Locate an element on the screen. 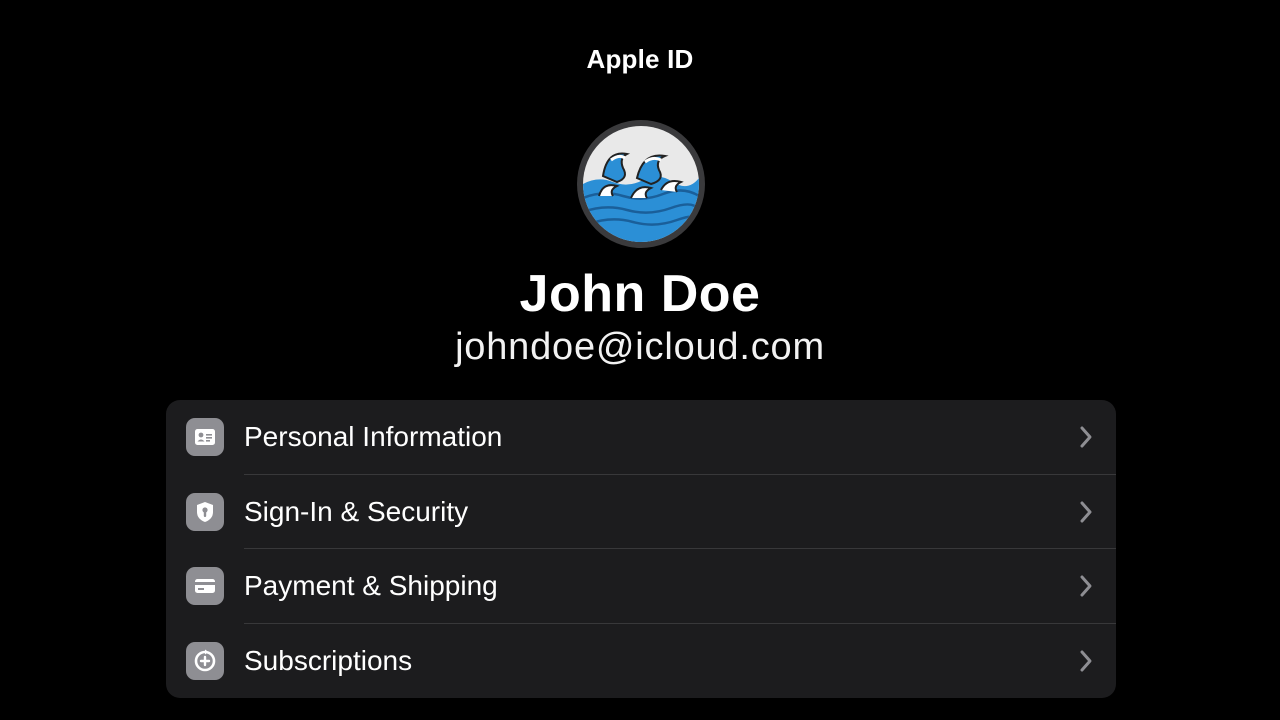 The width and height of the screenshot is (1280, 720). page-title: Apple ID is located at coordinates (640, 59).